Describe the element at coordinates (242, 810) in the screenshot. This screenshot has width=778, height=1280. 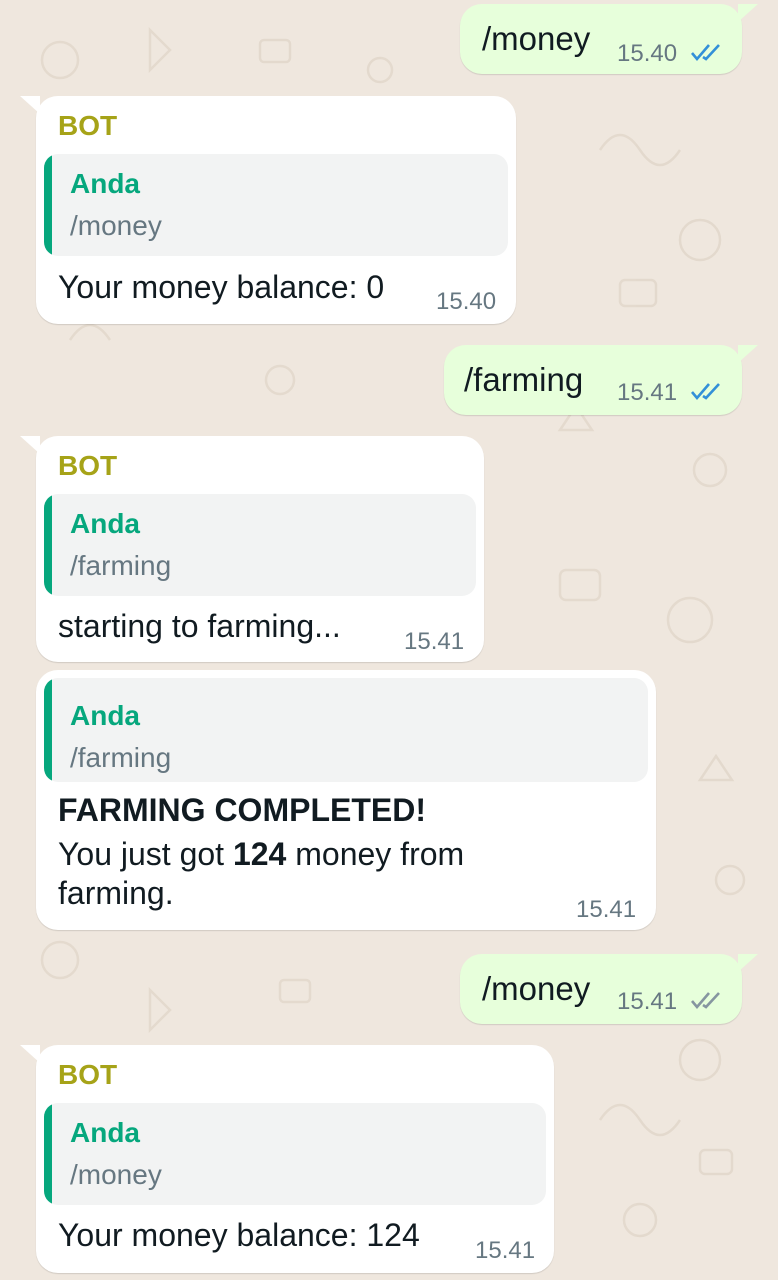
I see `message-title: FARMING COMPLETED!` at that location.